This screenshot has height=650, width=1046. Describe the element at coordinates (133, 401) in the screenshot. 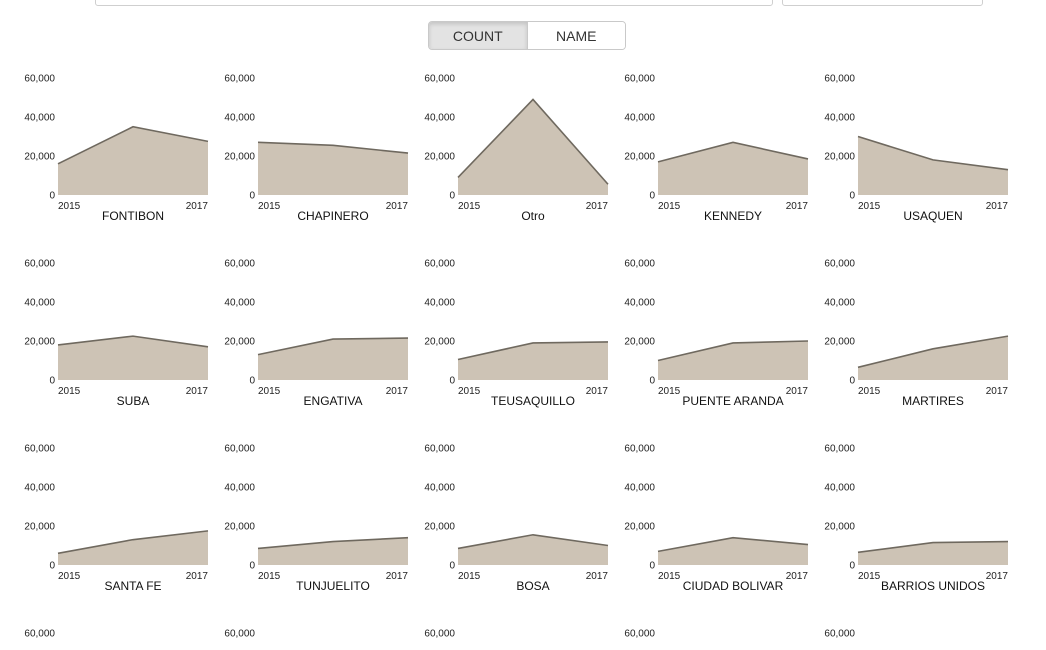

I see `chart-title: SUBA` at that location.